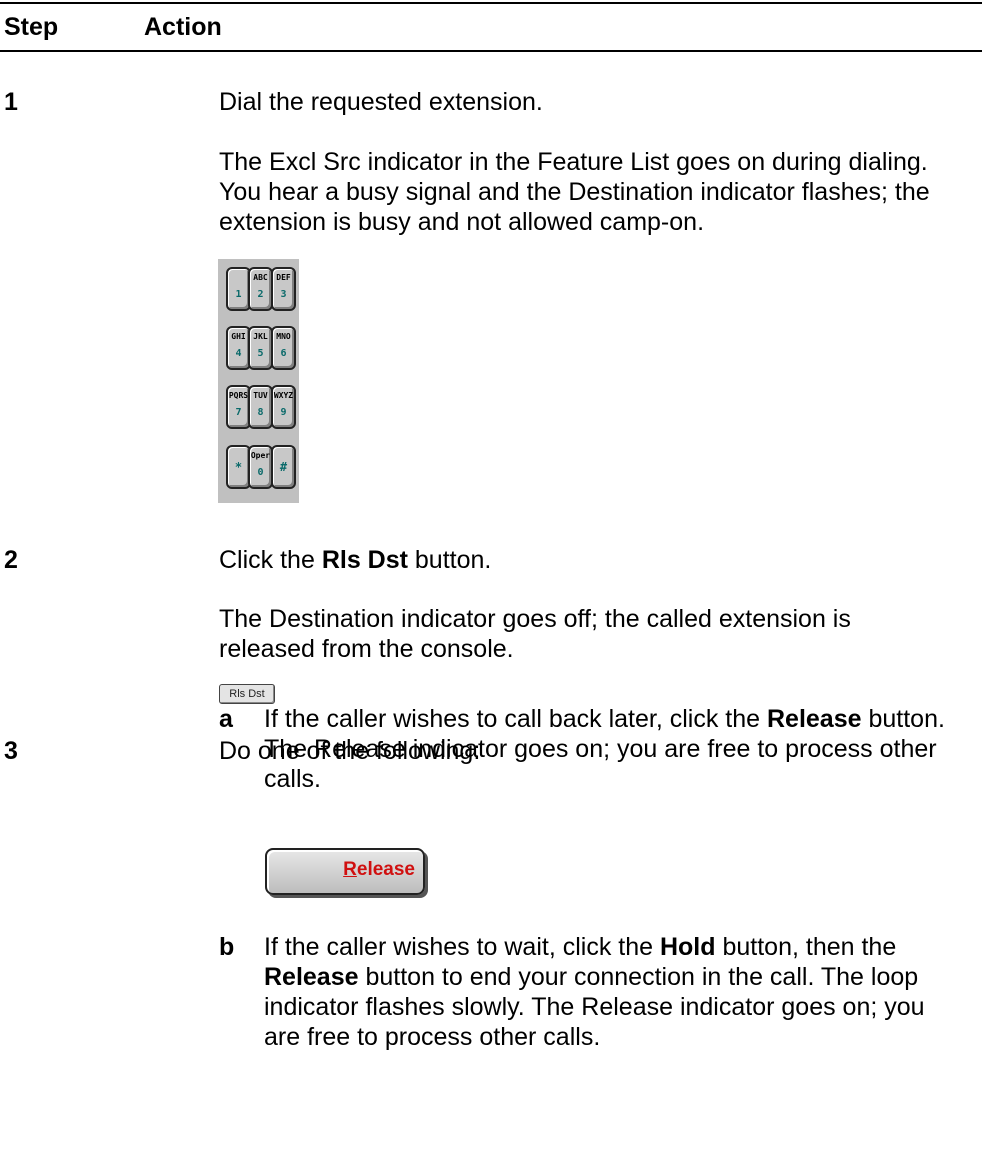 Image resolution: width=982 pixels, height=1173 pixels. What do you see at coordinates (183, 27) in the screenshot?
I see `header-action: Action` at bounding box center [183, 27].